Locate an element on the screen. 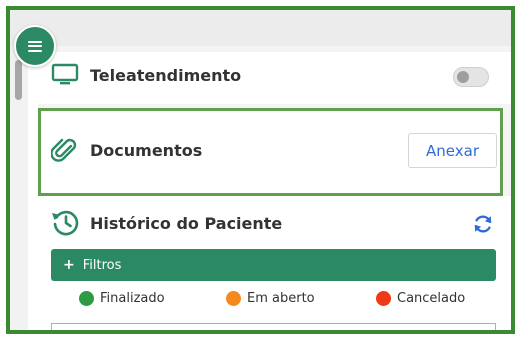  teleatendimento-toggle is located at coordinates (471, 77).